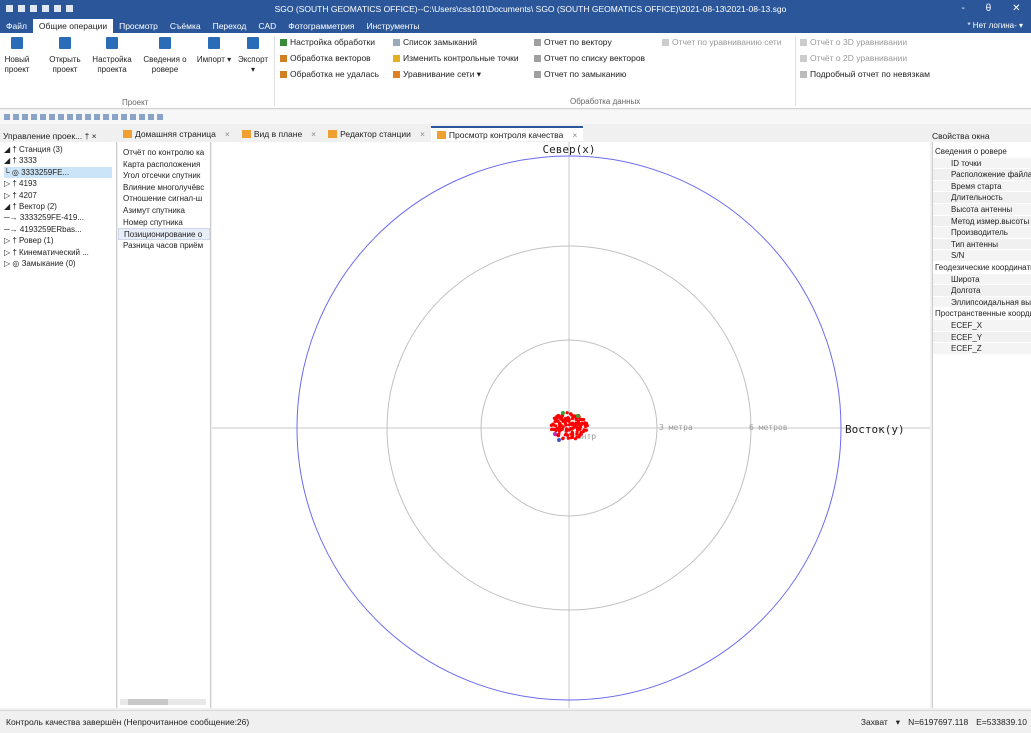 This screenshot has height=733, width=1031. I want to click on toolbar-select-icon, so click(79, 117).